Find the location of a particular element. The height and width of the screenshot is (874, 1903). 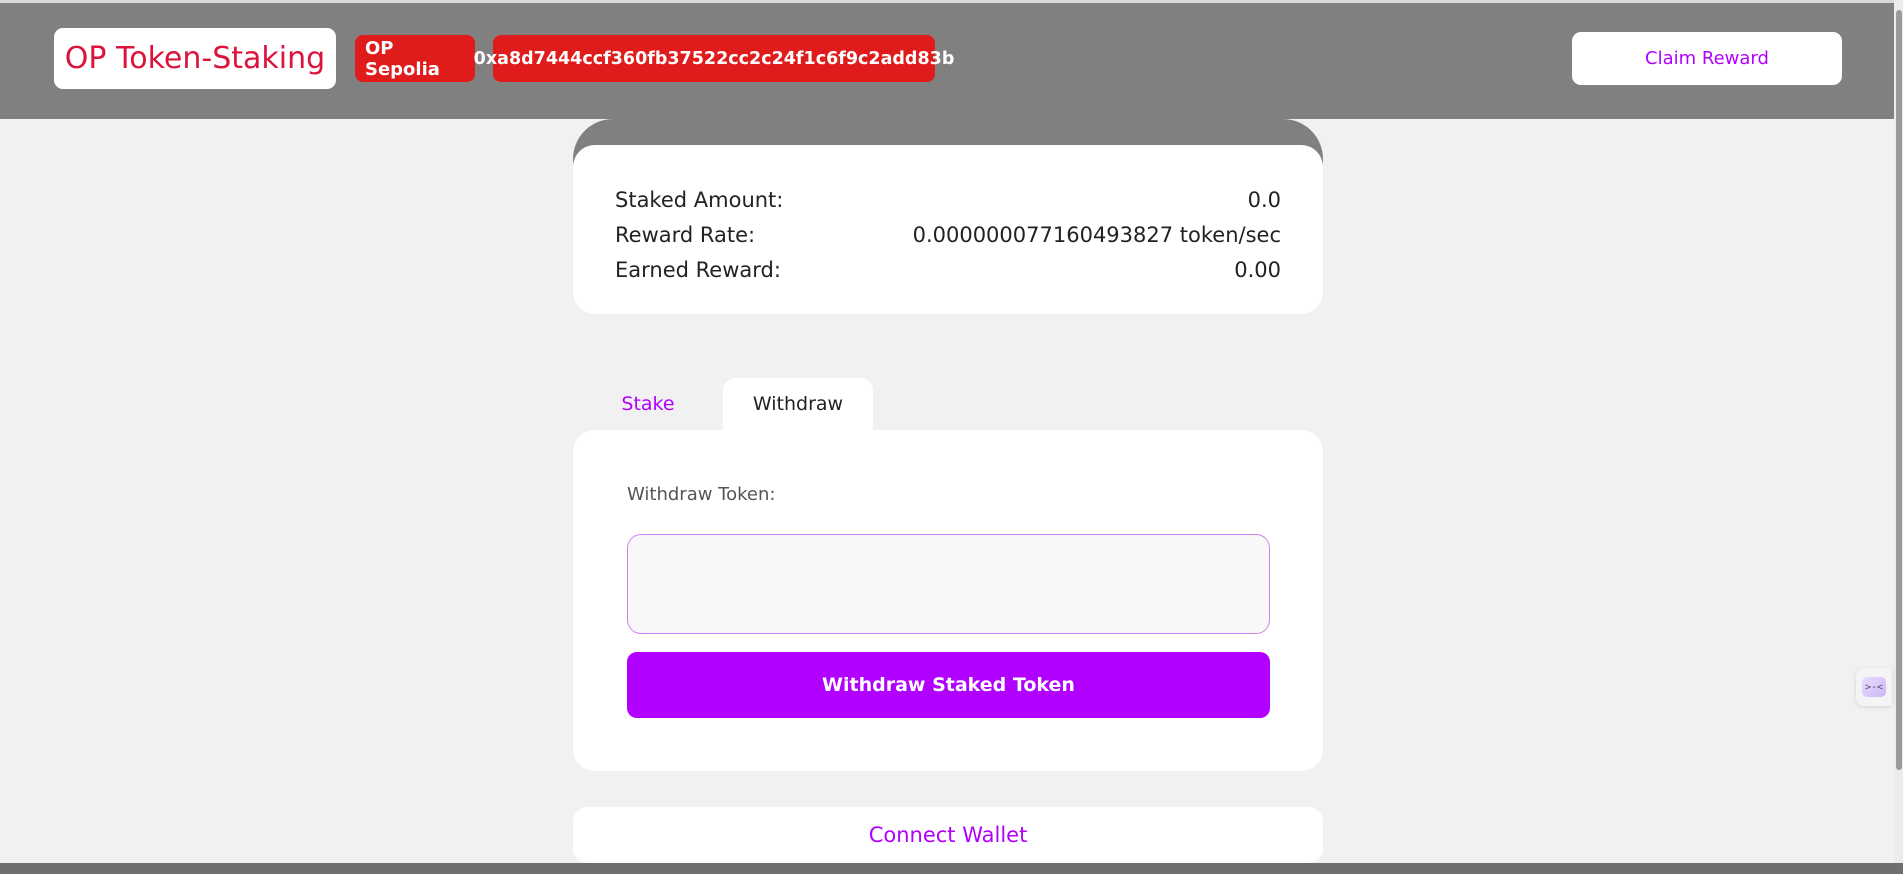

network-badge: OP Sepolia is located at coordinates (415, 58).